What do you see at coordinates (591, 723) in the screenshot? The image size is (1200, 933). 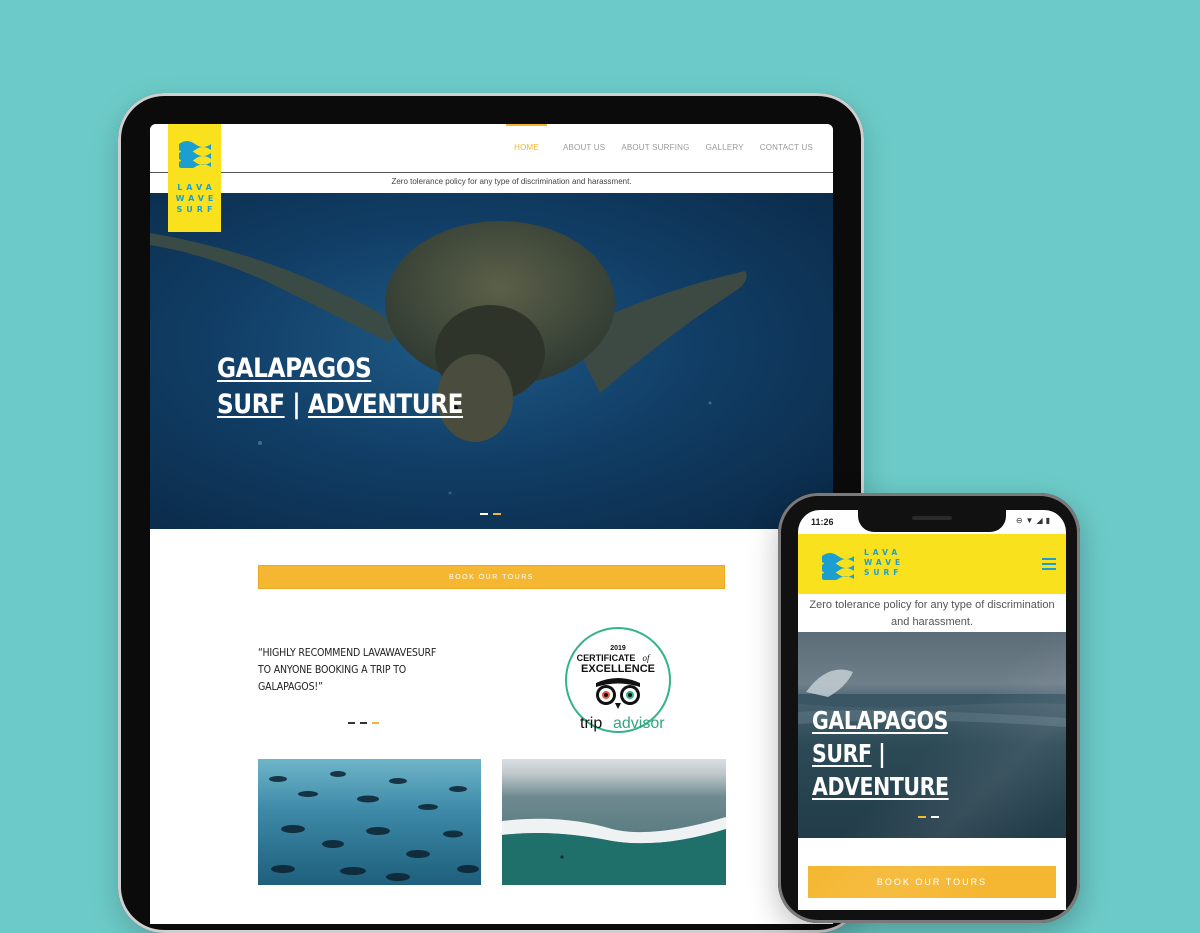 I see `svg-text: trip` at bounding box center [591, 723].